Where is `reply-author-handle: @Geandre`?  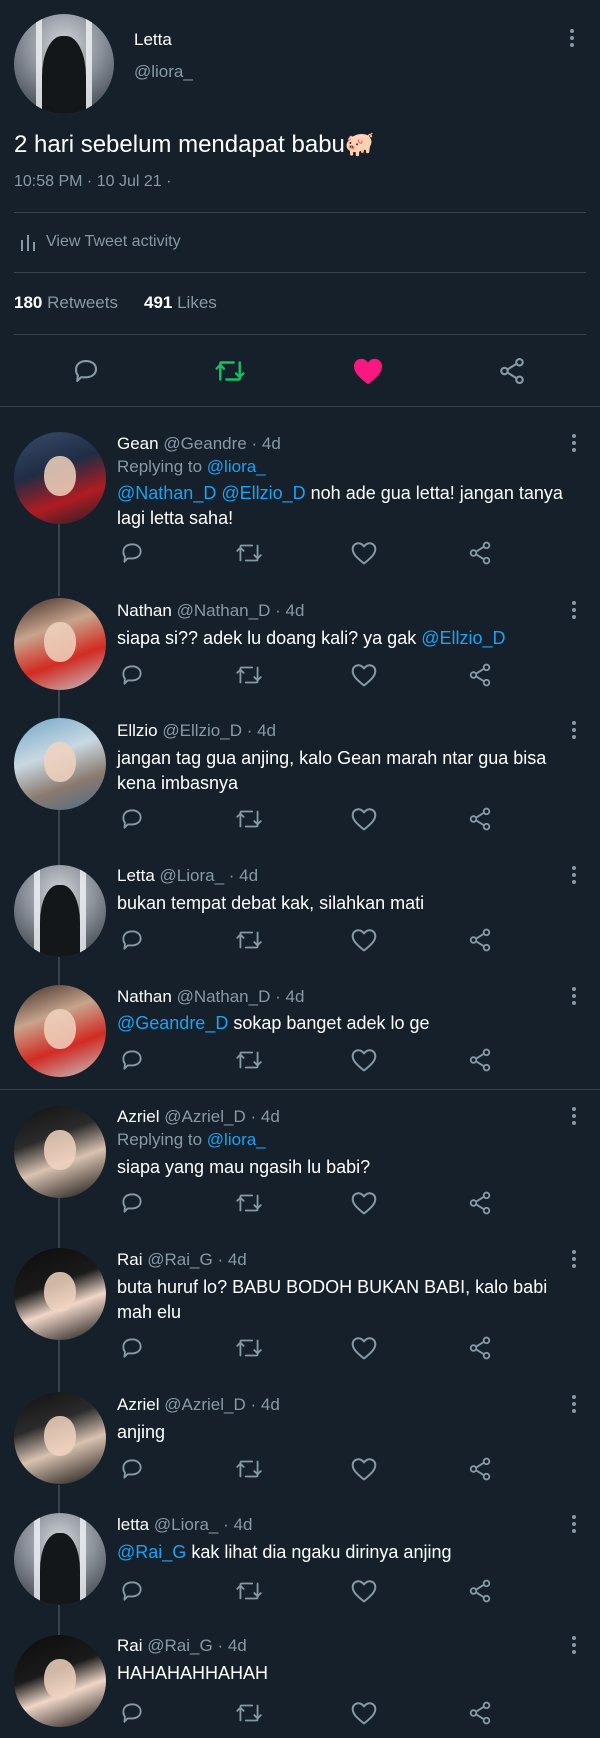 reply-author-handle: @Geandre is located at coordinates (204, 443).